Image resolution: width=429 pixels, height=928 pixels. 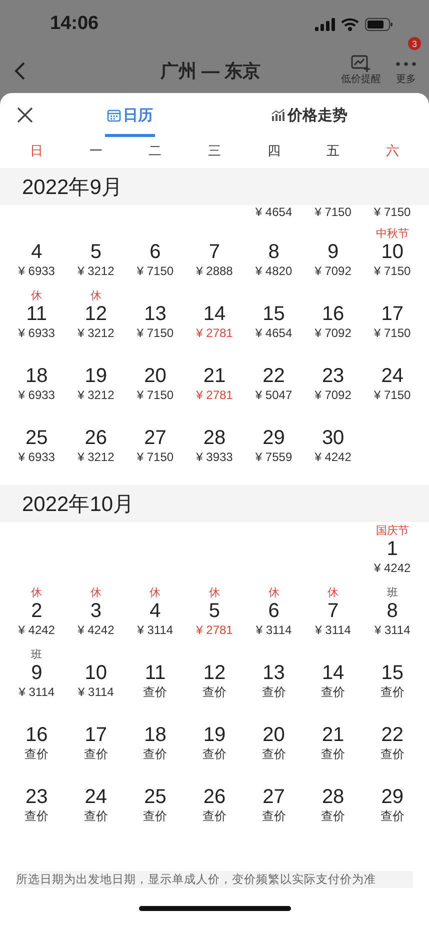 What do you see at coordinates (325, 24) in the screenshot?
I see `signal-icon` at bounding box center [325, 24].